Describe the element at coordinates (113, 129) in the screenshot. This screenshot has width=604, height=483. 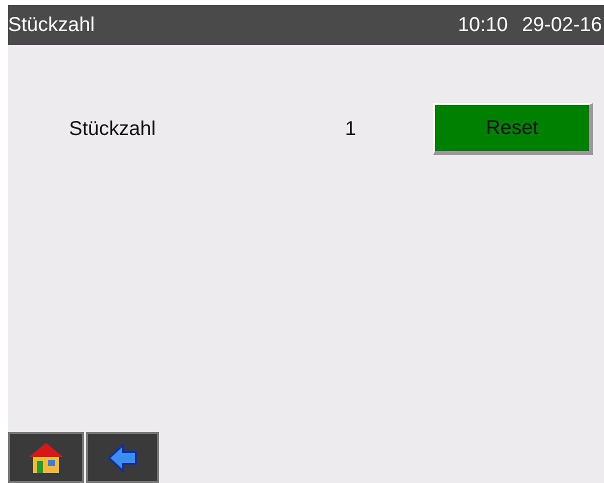
I see `counter-label: Stückzahl` at that location.